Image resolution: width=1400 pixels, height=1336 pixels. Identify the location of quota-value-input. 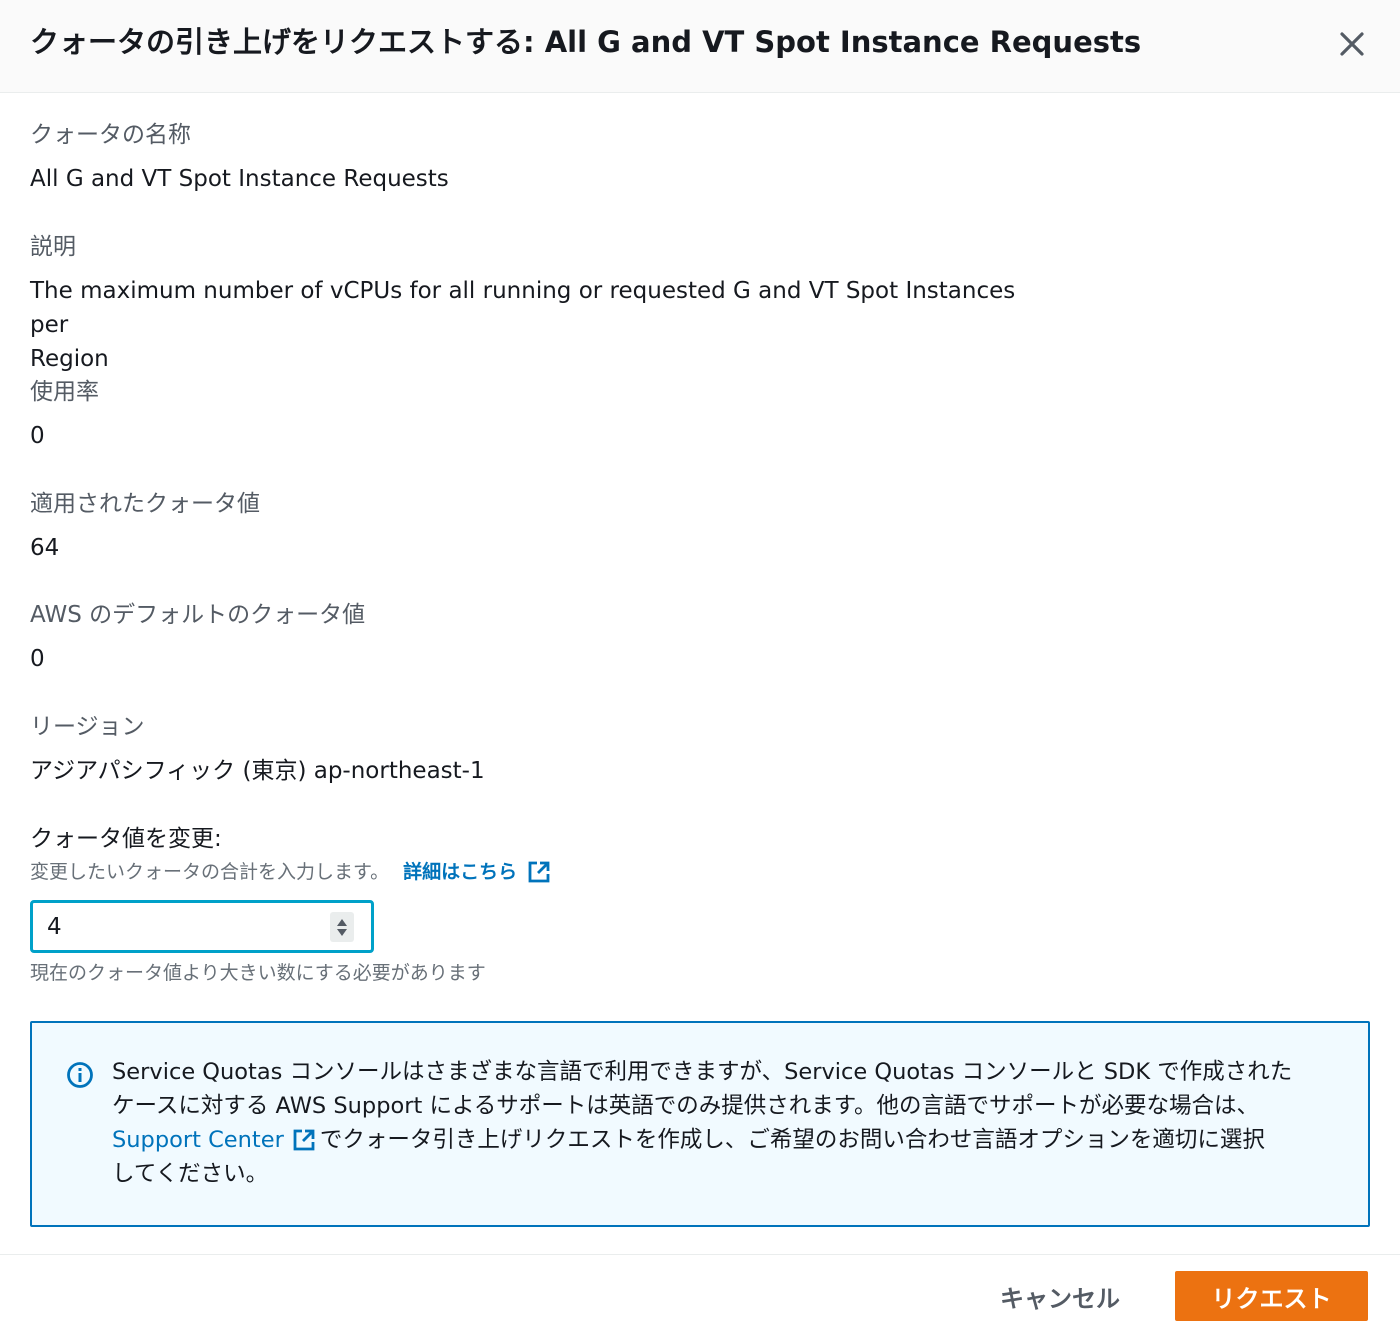
(182, 927).